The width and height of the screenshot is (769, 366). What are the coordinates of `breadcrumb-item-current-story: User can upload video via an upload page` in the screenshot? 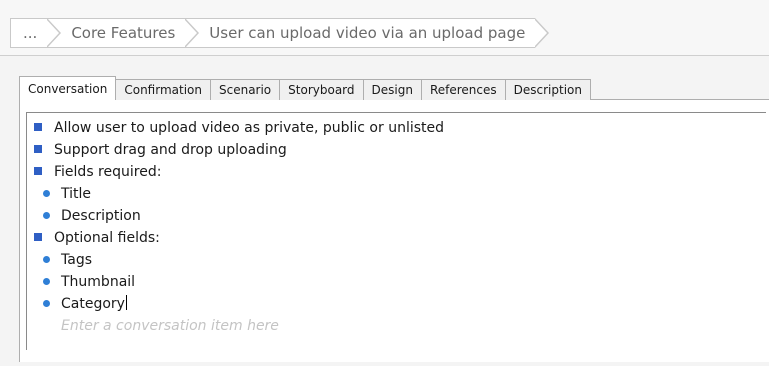 It's located at (367, 33).